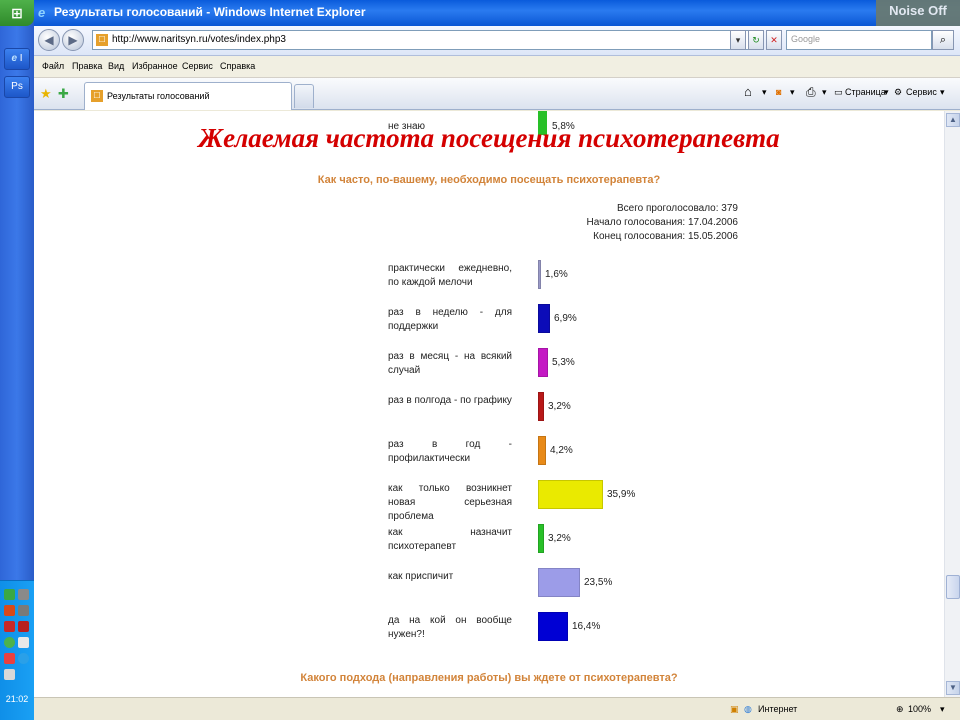  I want to click on rss-feed-icon: ◙, so click(778, 92).